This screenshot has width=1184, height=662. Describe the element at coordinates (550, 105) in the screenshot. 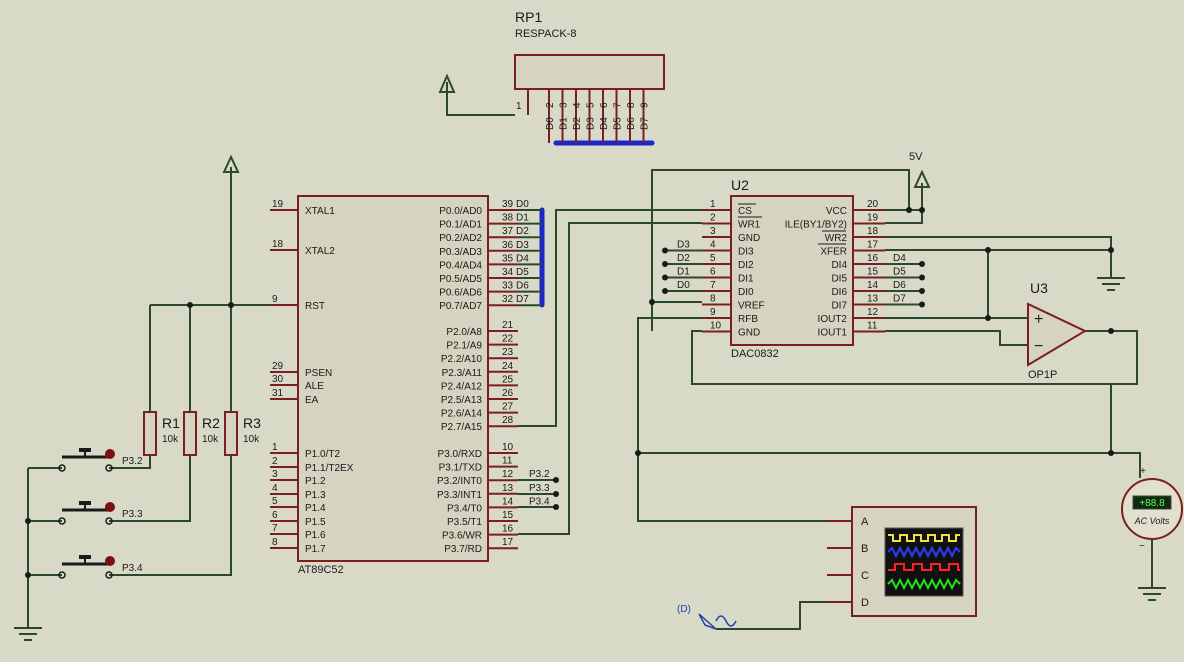

I see `rp1-pin-number: 2` at that location.